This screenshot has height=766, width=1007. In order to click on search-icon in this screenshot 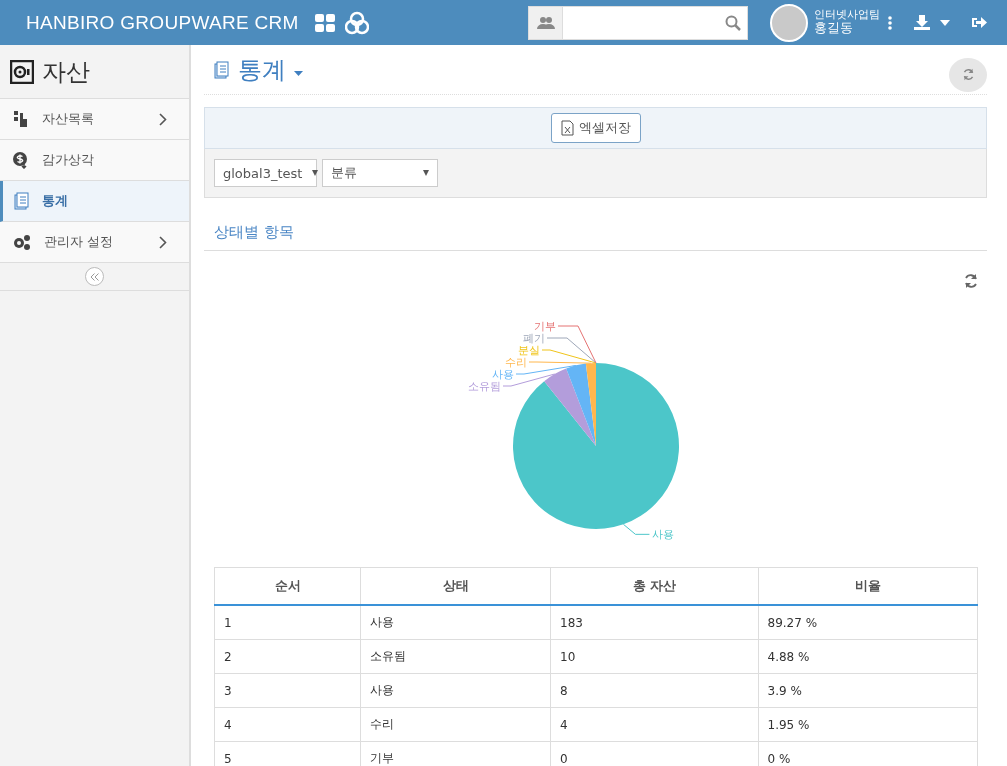, I will do `click(733, 22)`.